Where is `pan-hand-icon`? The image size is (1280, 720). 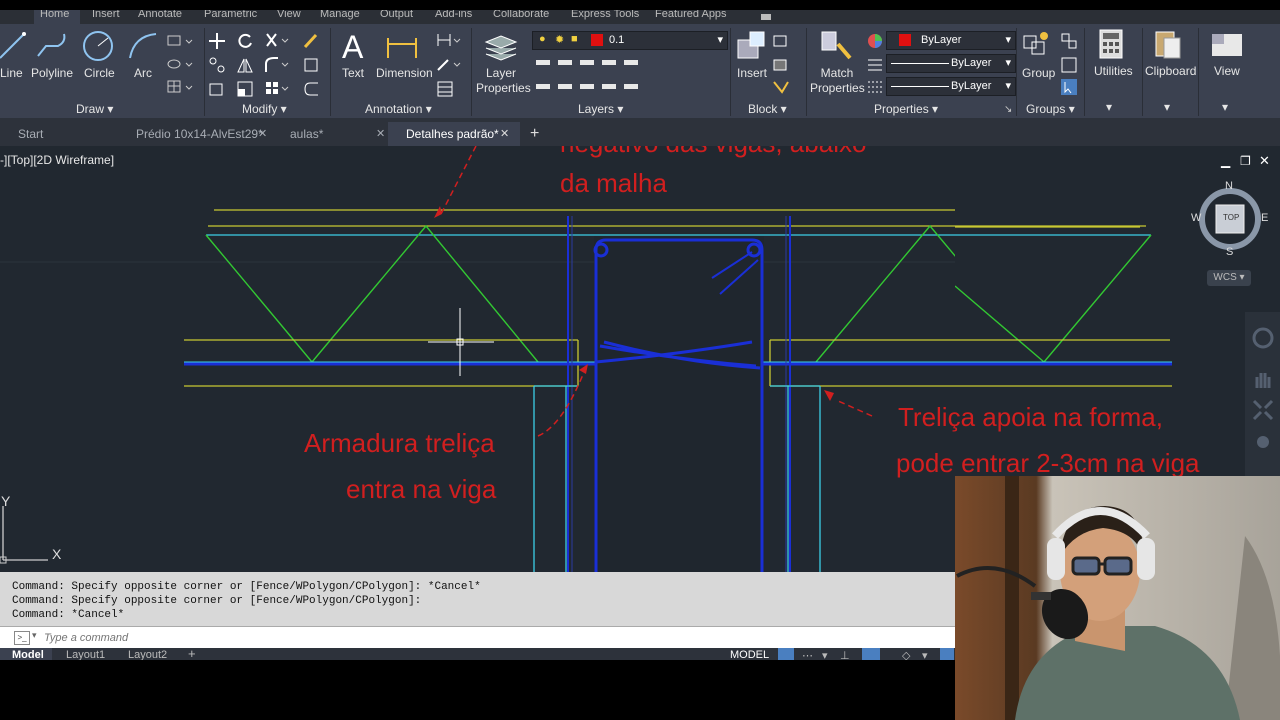 pan-hand-icon is located at coordinates (1263, 382).